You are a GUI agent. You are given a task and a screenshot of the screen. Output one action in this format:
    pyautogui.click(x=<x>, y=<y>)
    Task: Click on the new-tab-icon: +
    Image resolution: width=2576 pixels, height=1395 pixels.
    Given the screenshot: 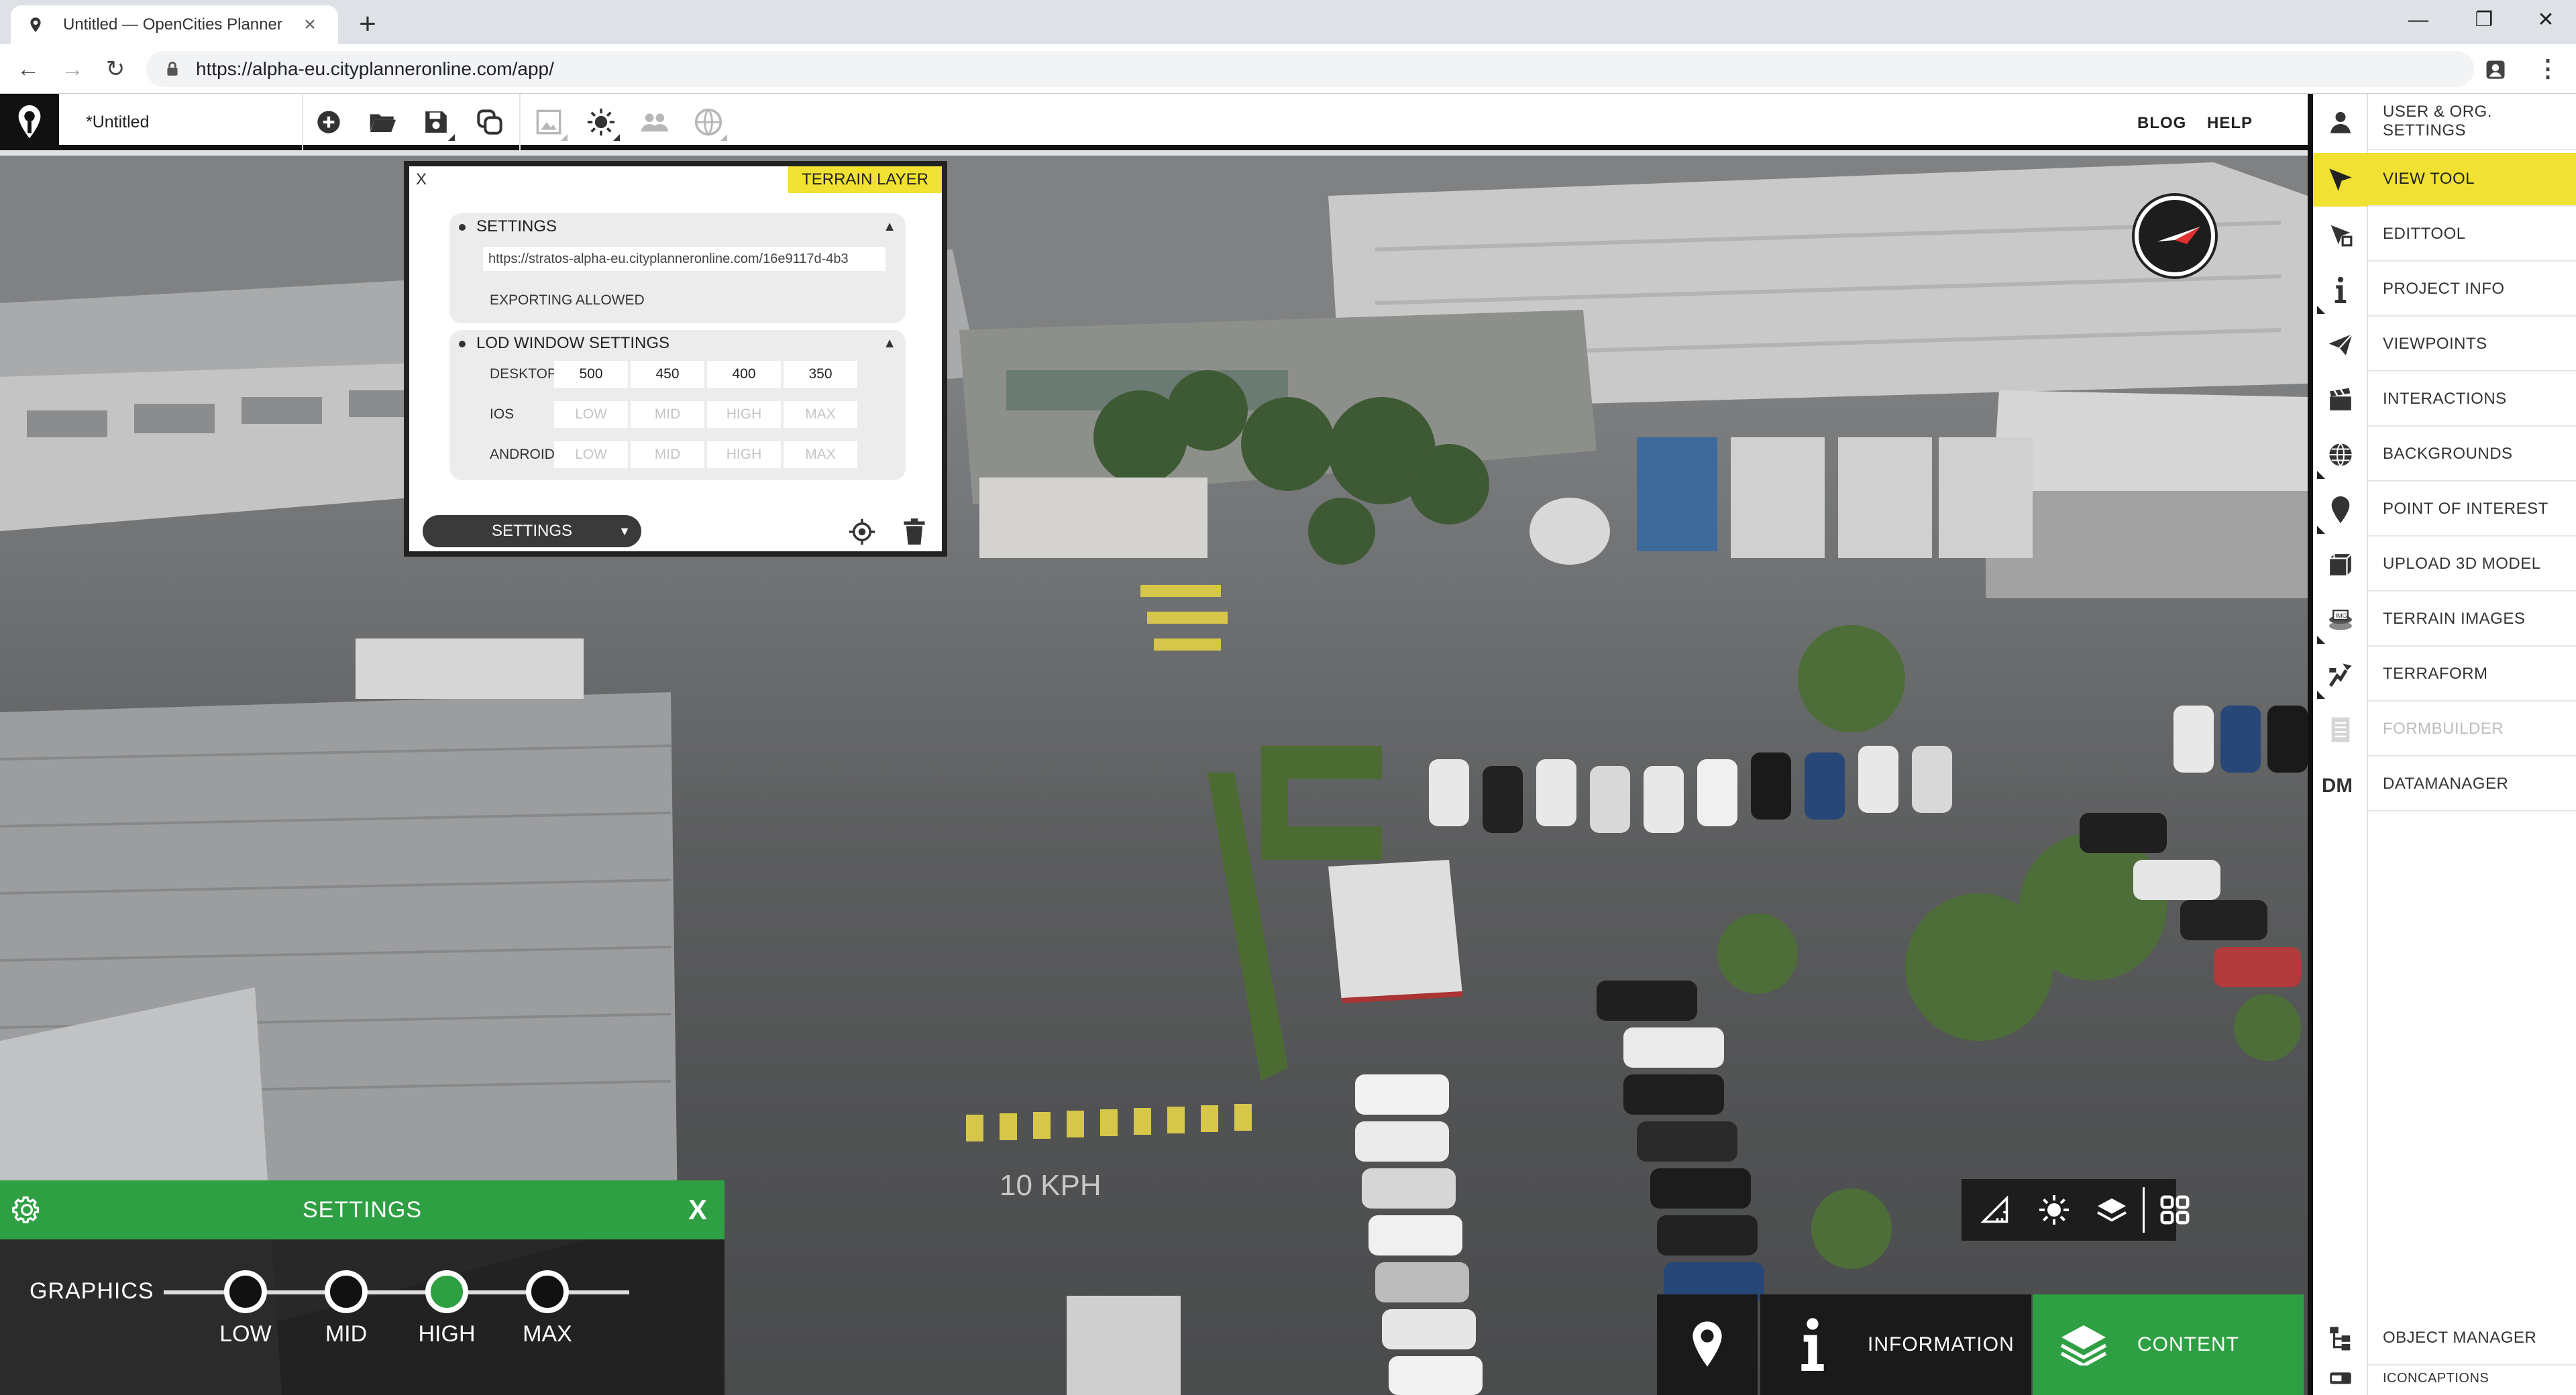 What is the action you would take?
    pyautogui.click(x=367, y=25)
    